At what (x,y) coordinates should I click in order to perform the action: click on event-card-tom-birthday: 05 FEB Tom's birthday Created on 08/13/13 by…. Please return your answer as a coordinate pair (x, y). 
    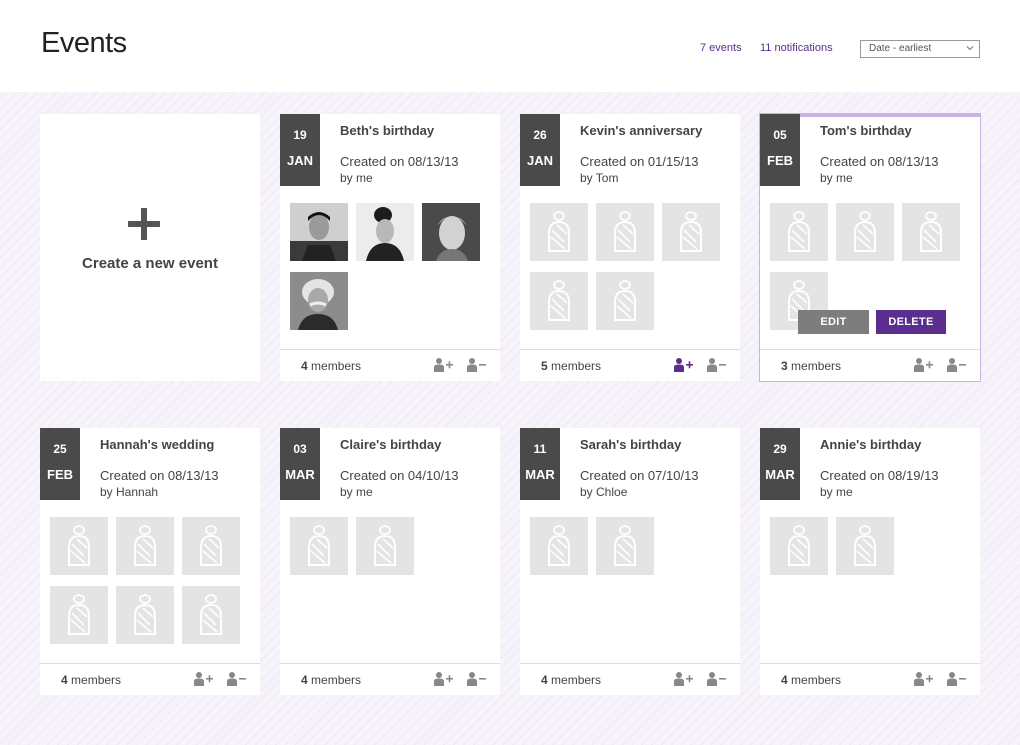
    Looking at the image, I should click on (870, 247).